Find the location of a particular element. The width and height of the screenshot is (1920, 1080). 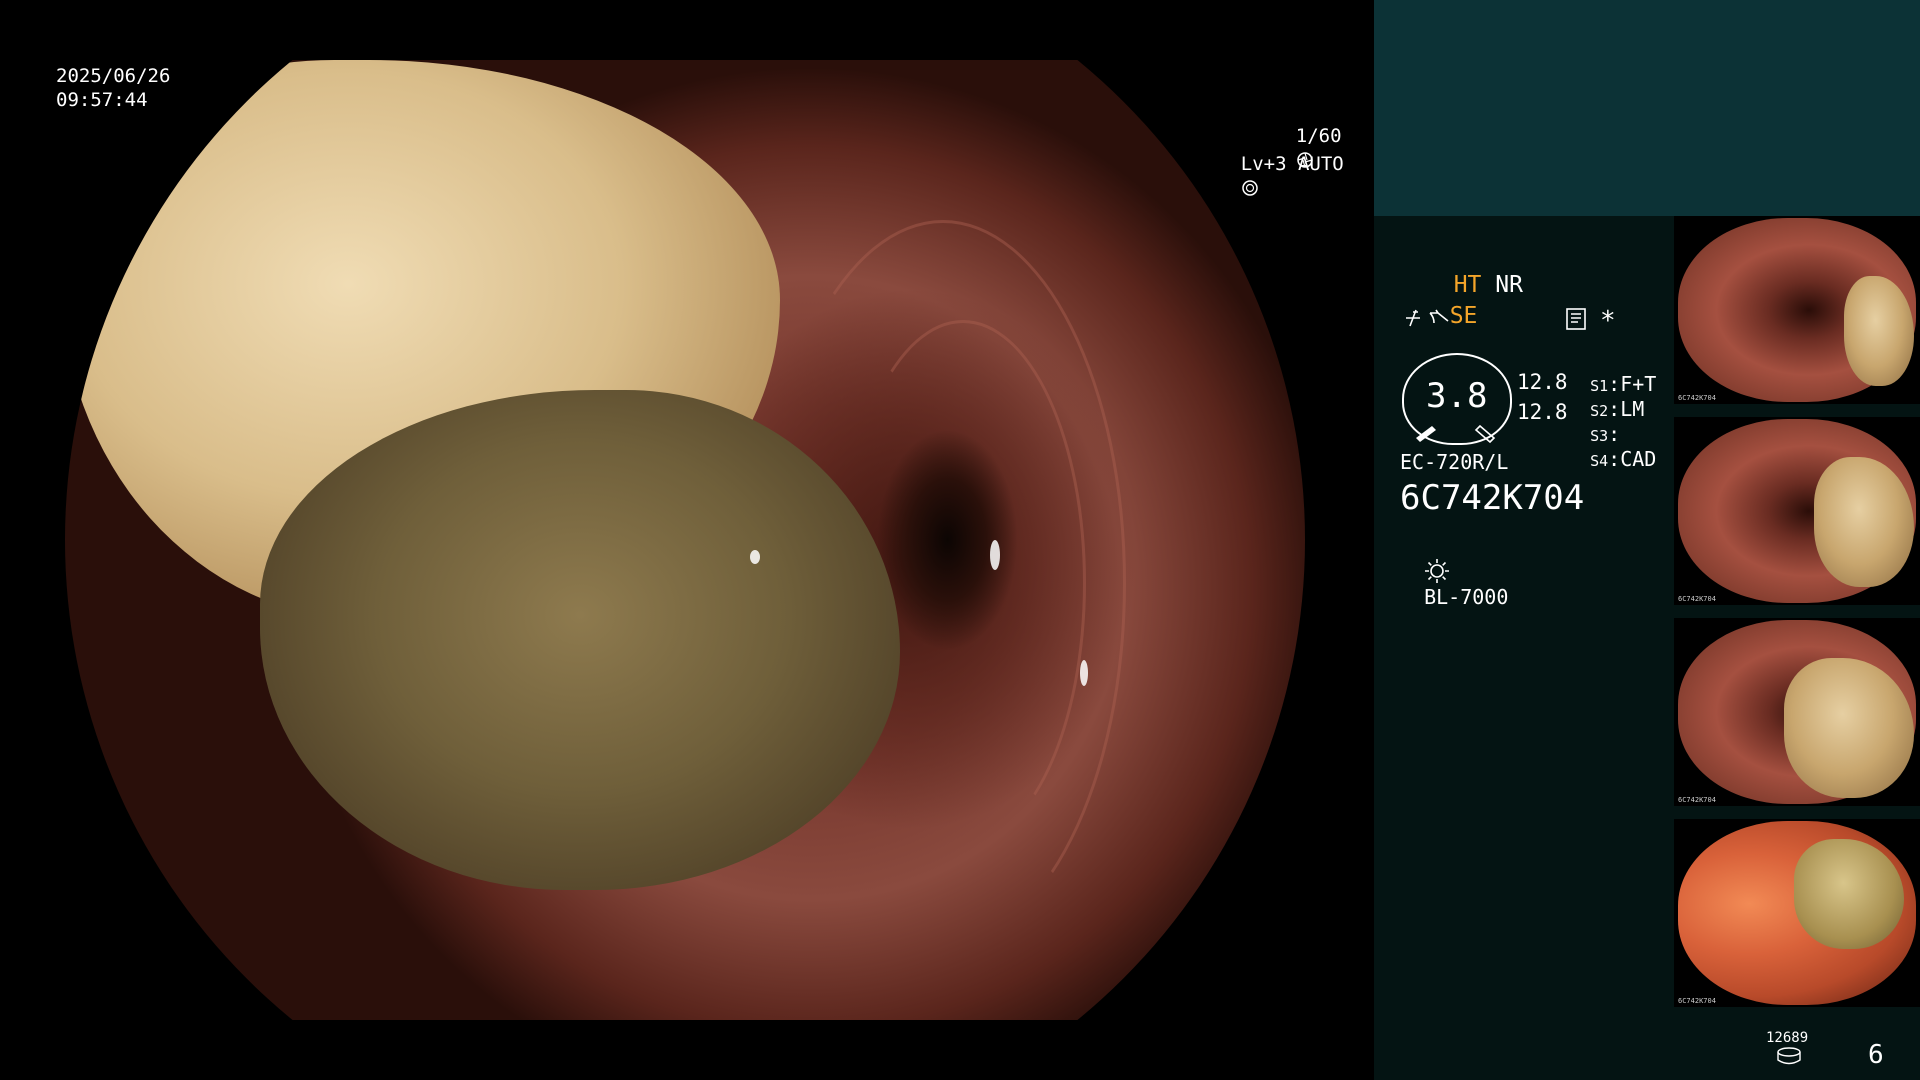

se-label: SE is located at coordinates (1463, 316).